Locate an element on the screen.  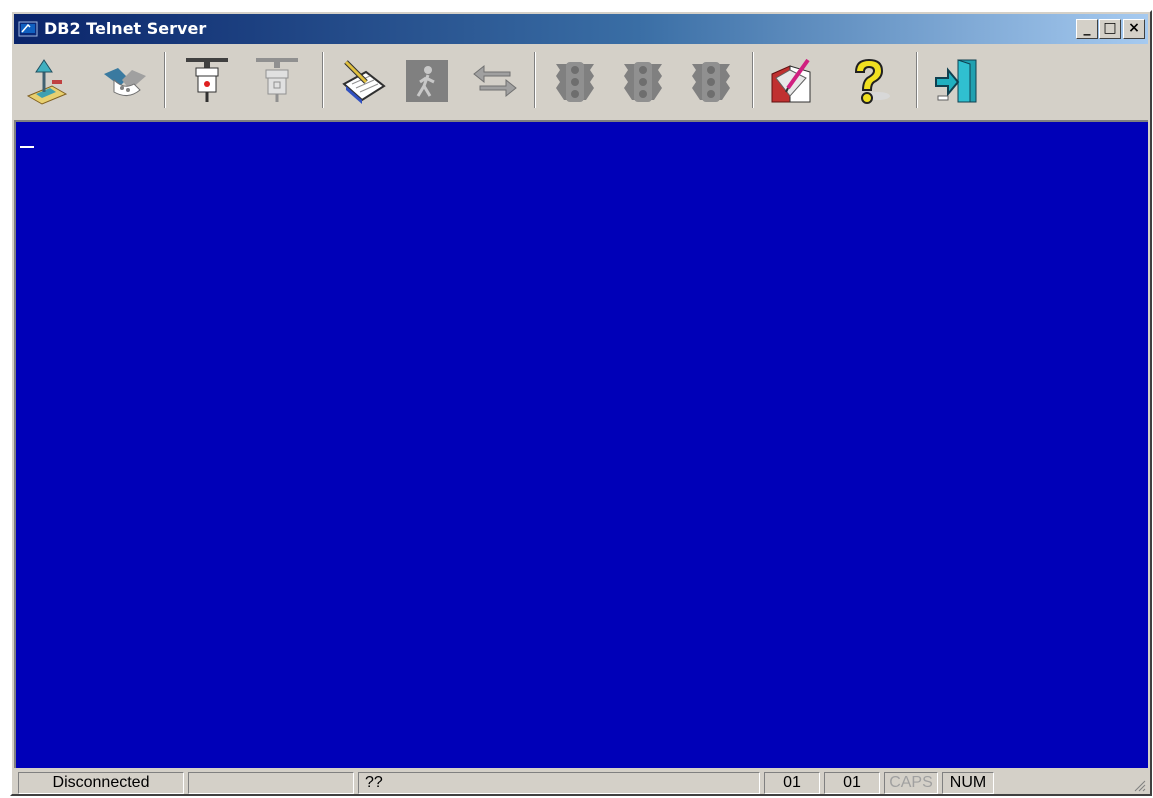
maximize-button: □ is located at coordinates (1110, 29).